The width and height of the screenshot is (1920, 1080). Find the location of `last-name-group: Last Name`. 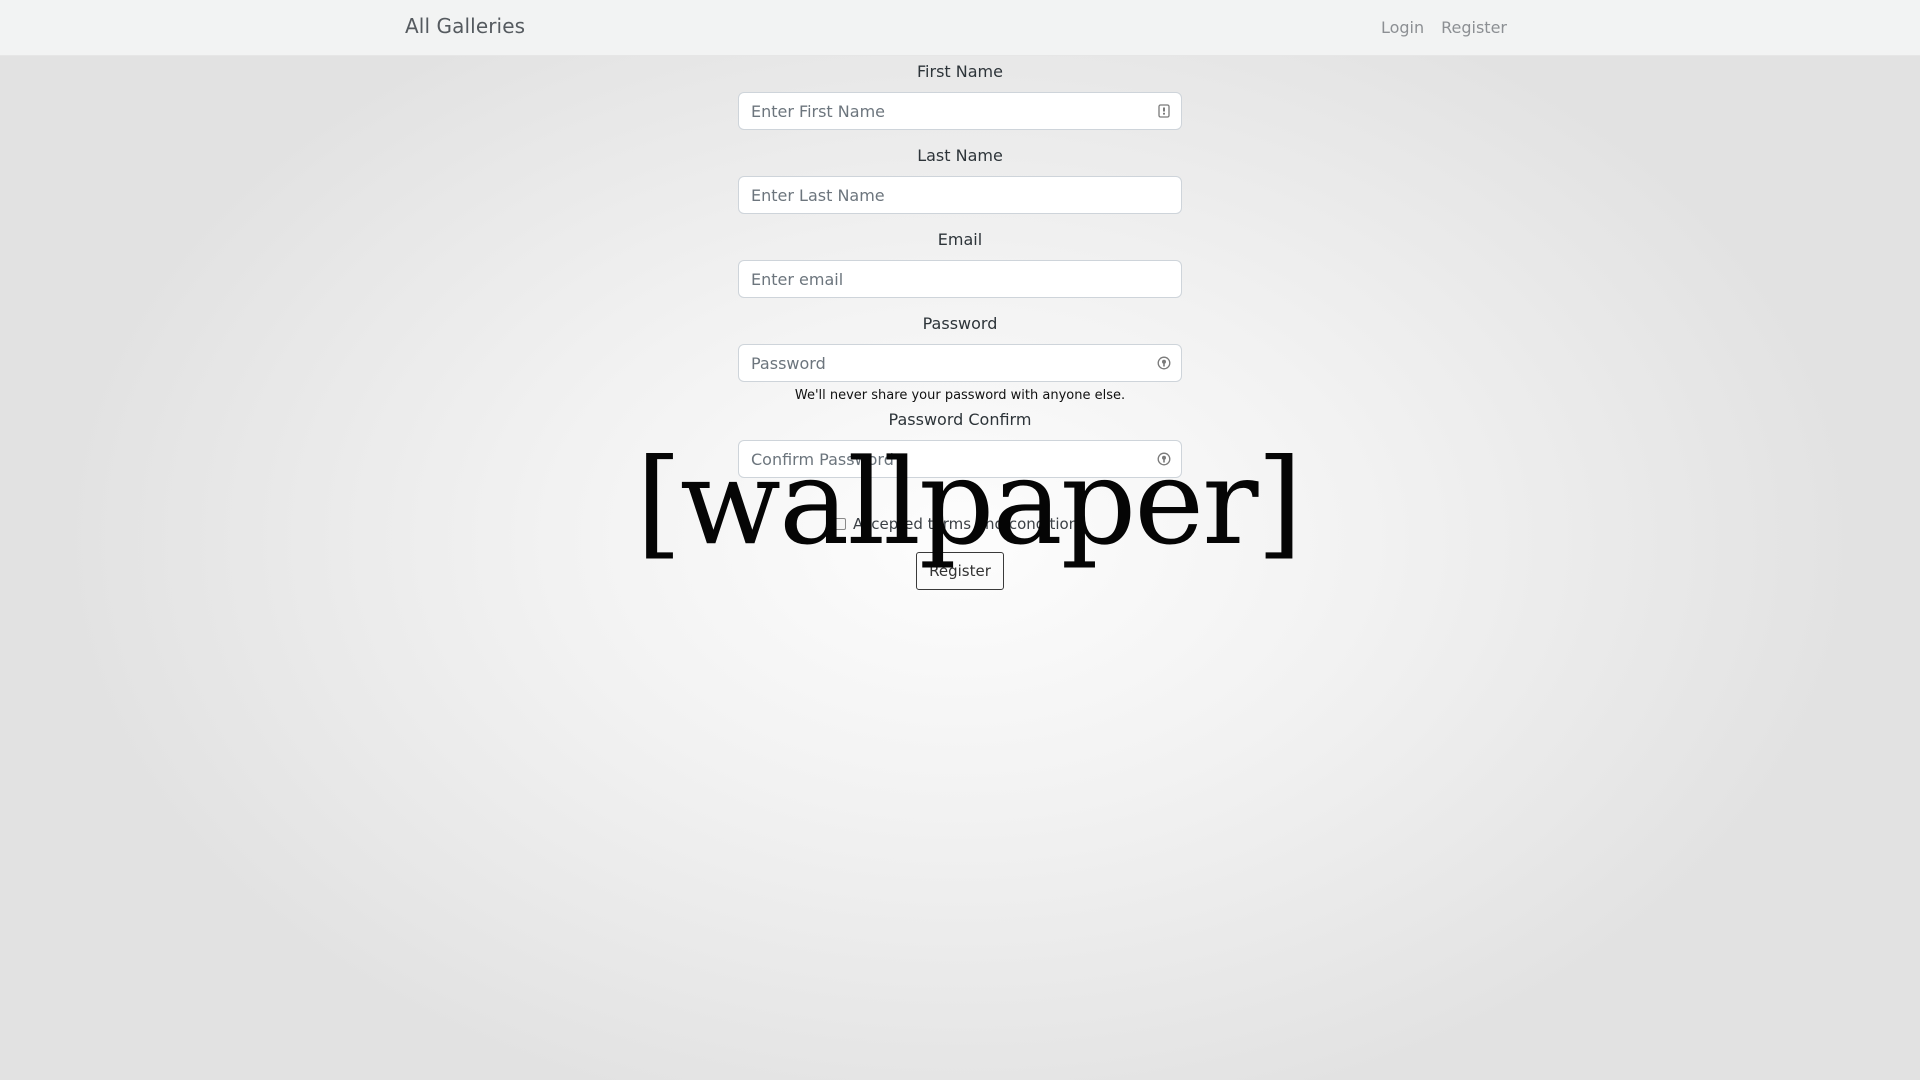

last-name-group: Last Name is located at coordinates (960, 180).